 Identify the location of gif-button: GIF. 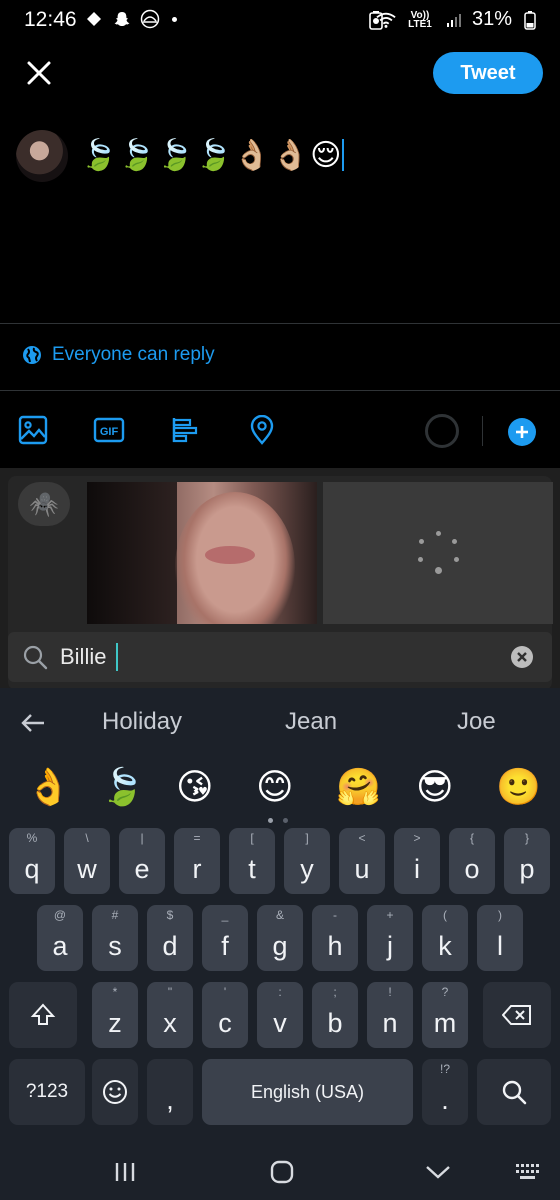
(109, 430).